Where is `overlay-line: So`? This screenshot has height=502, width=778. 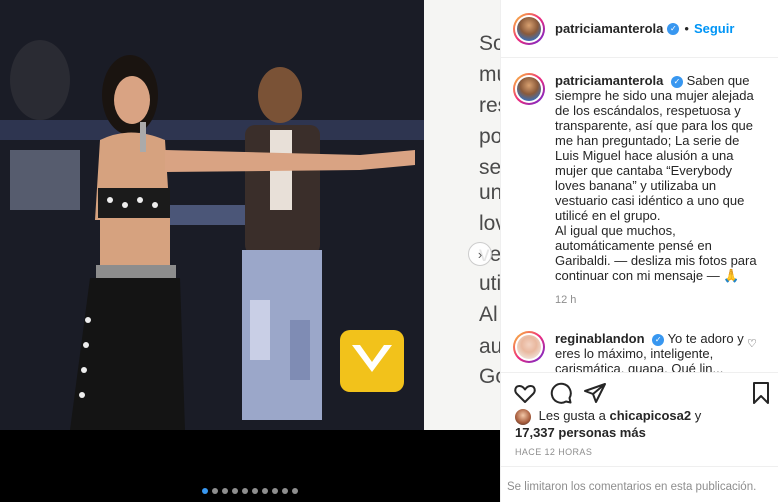 overlay-line: So is located at coordinates (489, 43).